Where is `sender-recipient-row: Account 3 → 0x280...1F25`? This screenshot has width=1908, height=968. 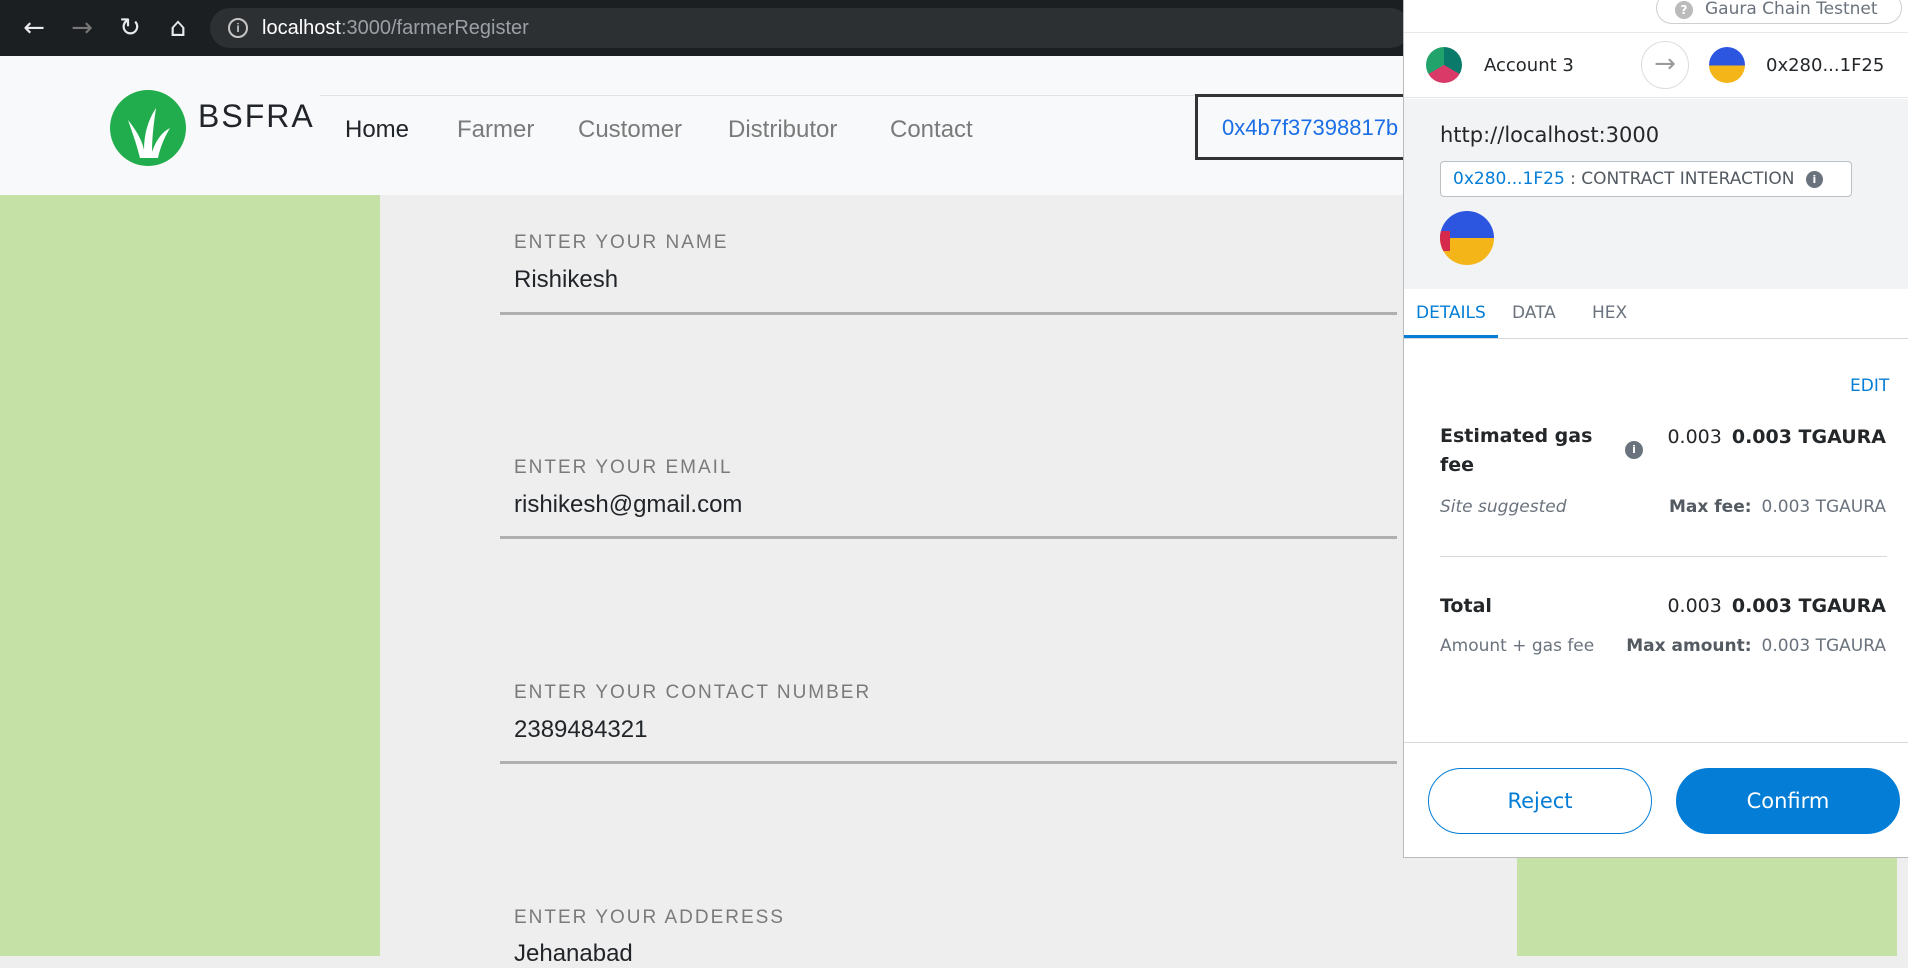 sender-recipient-row: Account 3 → 0x280...1F25 is located at coordinates (1656, 65).